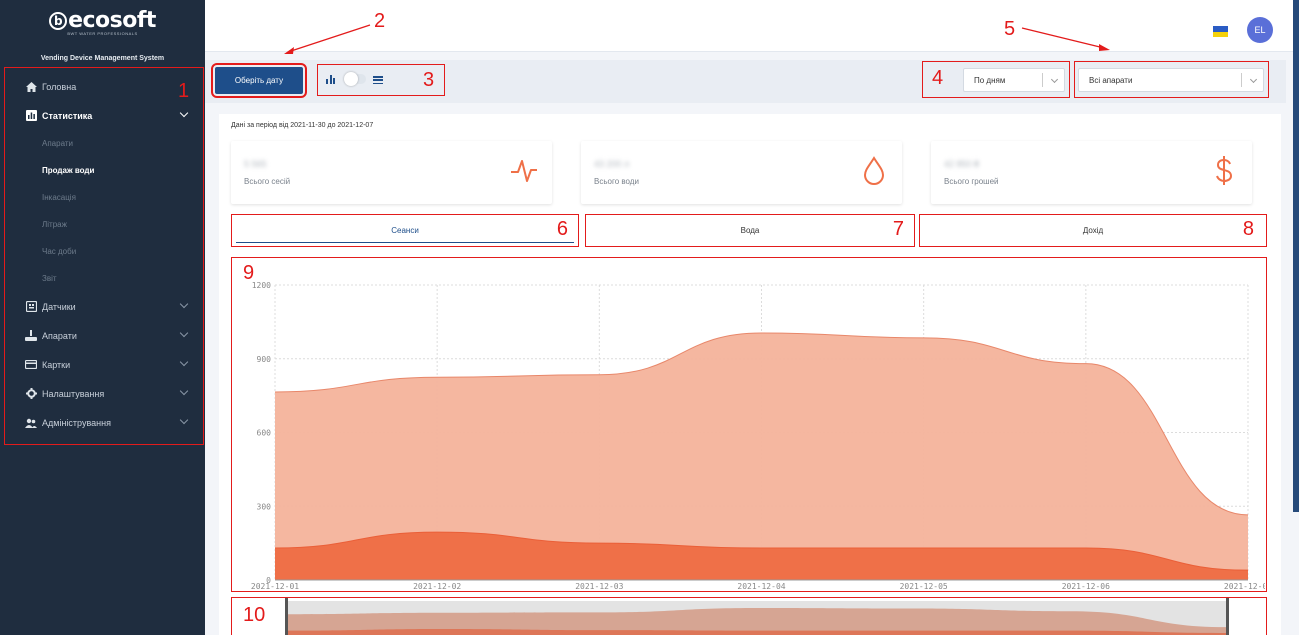  I want to click on group-by-value: По дням, so click(990, 80).